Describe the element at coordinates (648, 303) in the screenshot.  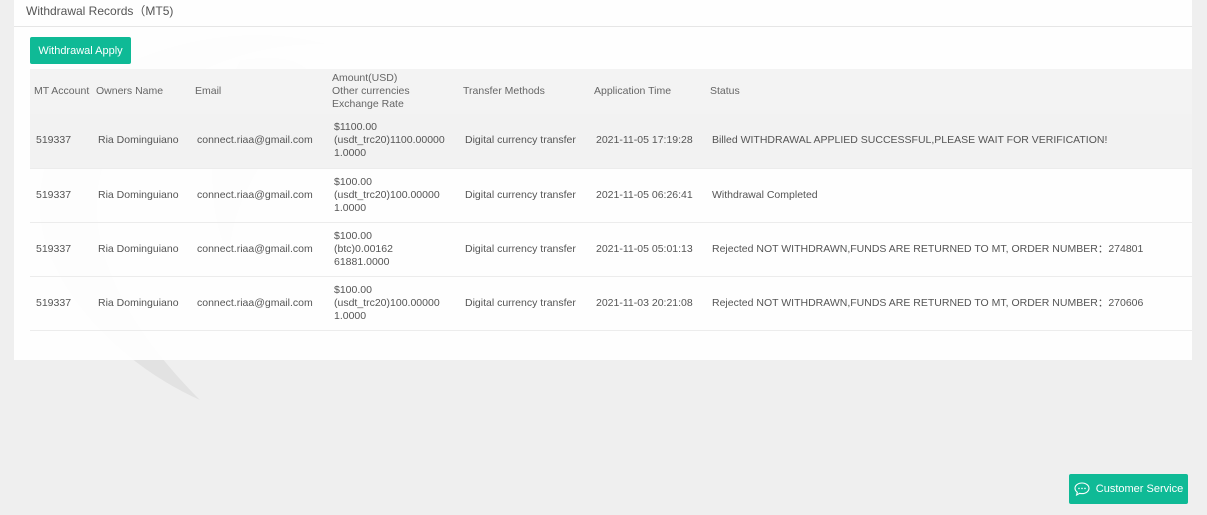
I see `cell-time: 2021-11-03 20:21:08` at that location.